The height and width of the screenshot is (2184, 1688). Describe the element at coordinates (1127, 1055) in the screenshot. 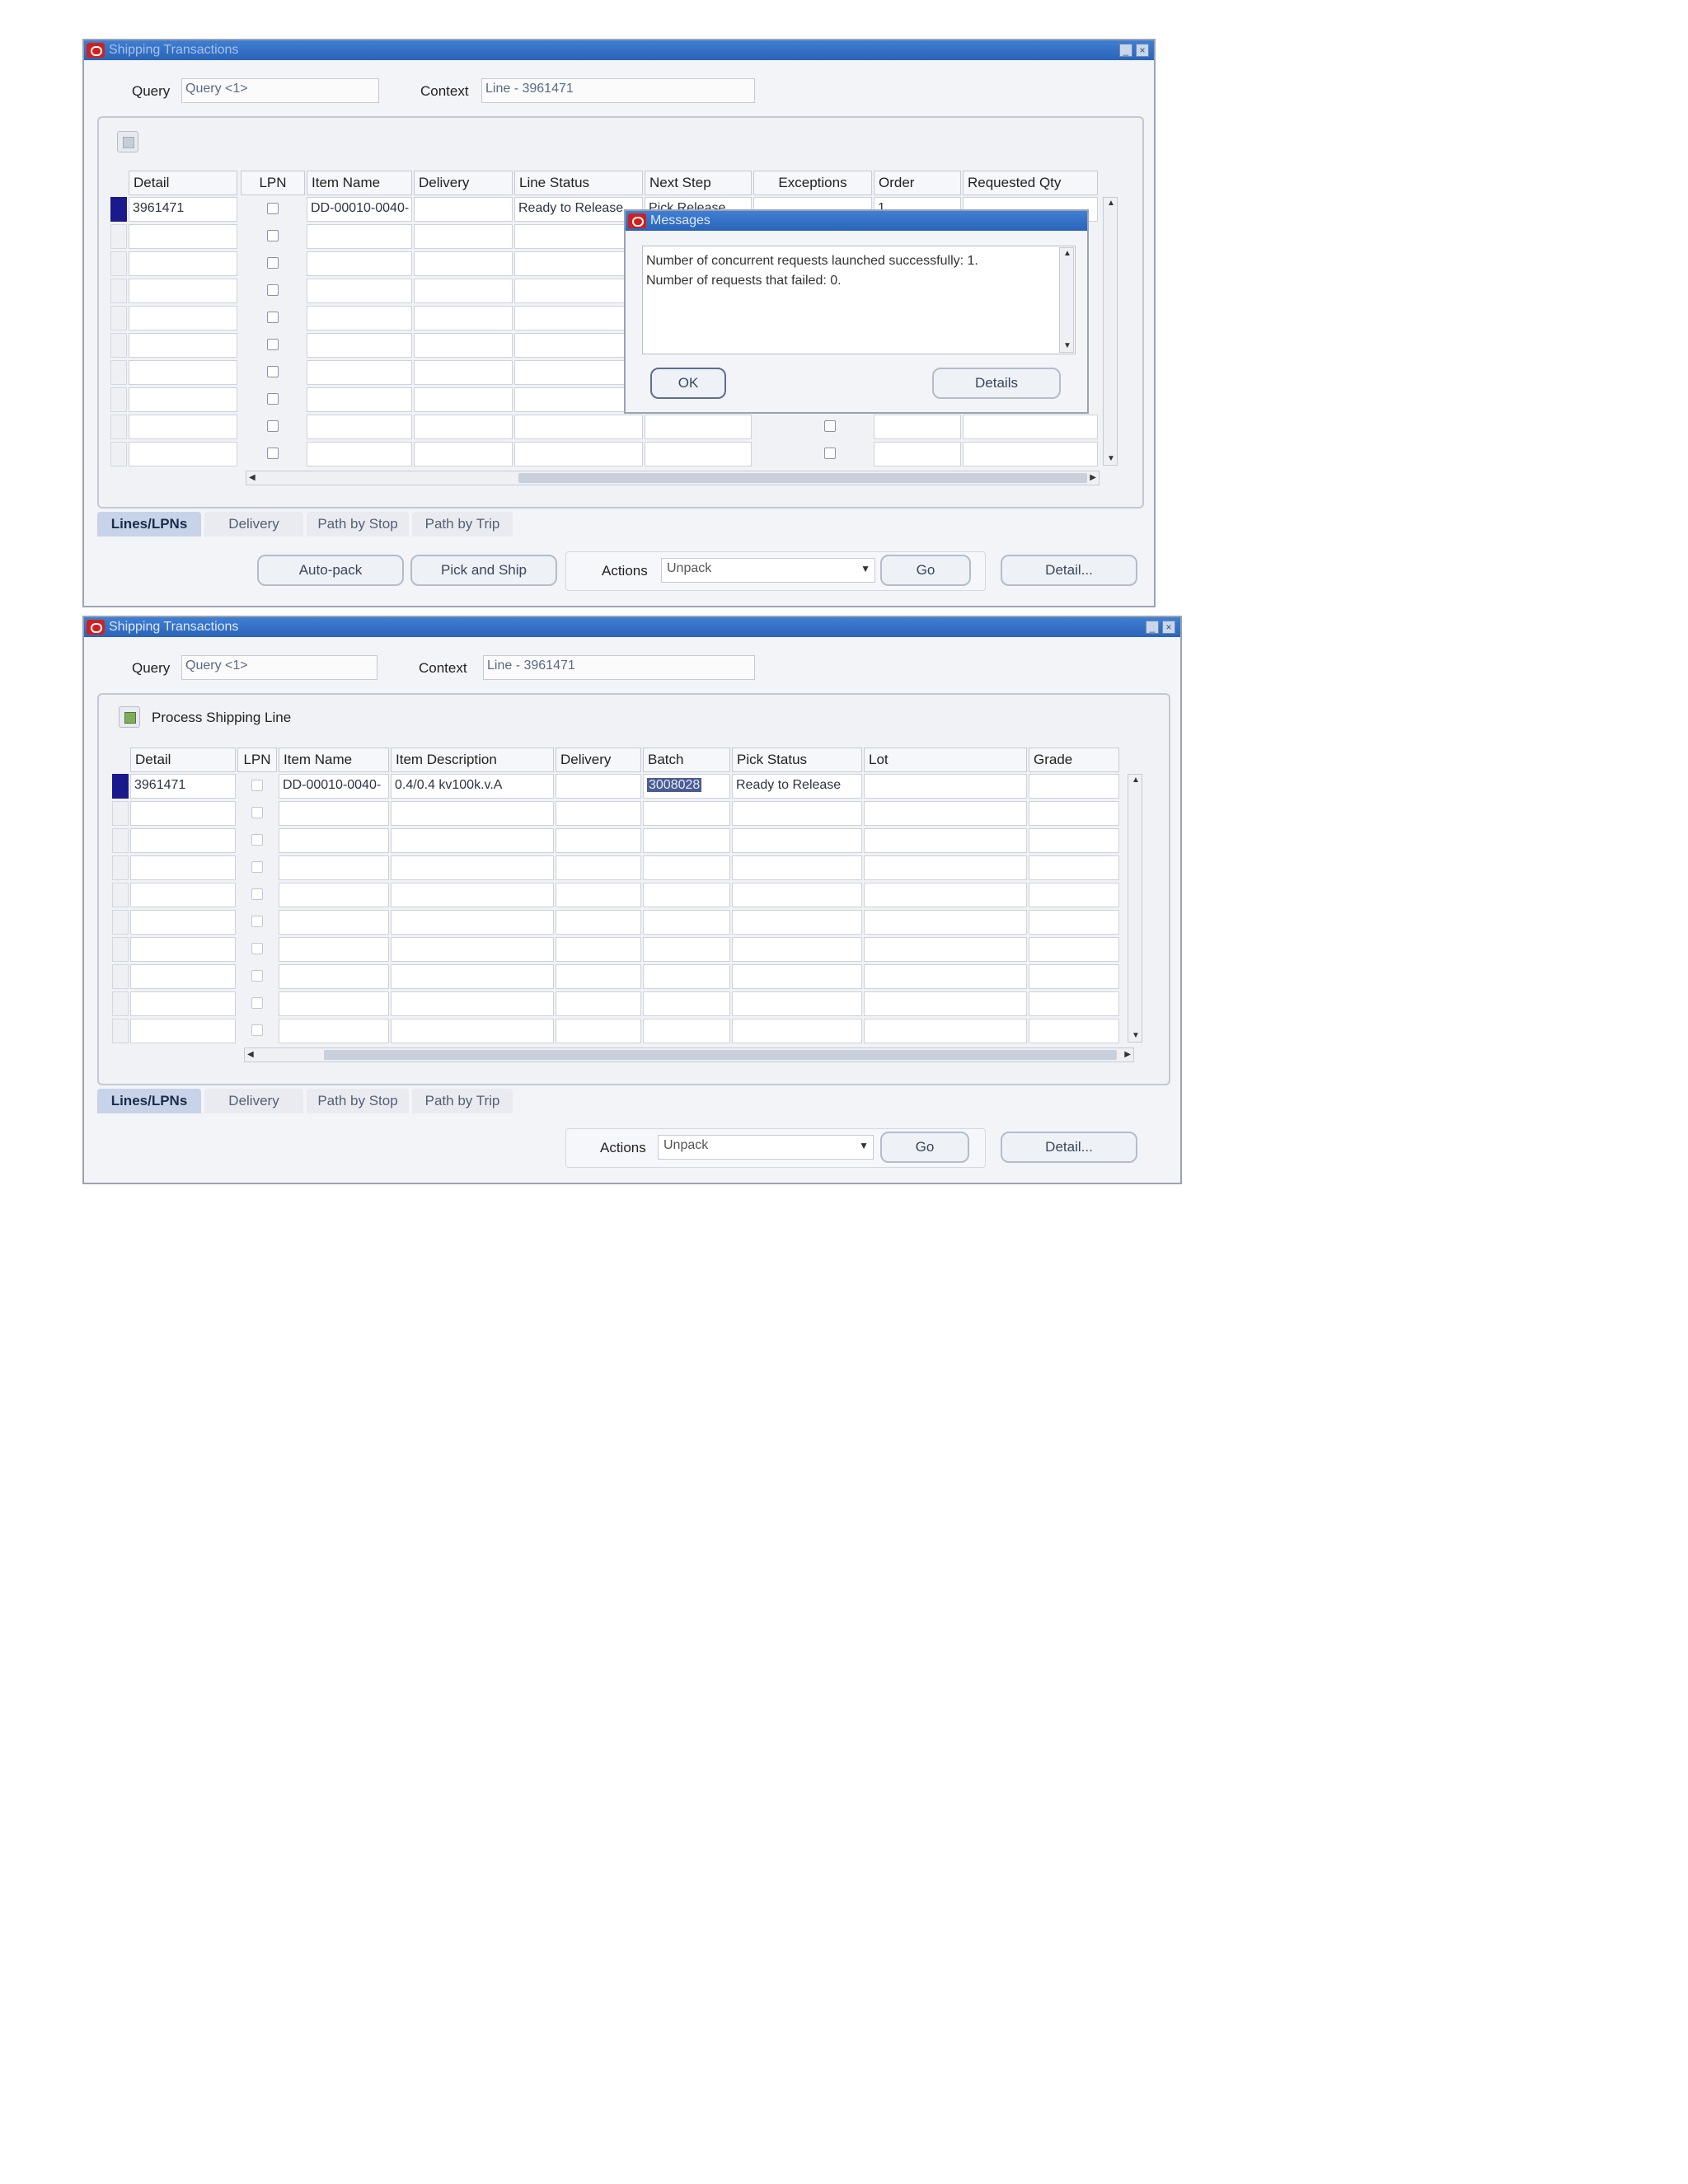

I see `scroll-right-icon: ▶` at that location.